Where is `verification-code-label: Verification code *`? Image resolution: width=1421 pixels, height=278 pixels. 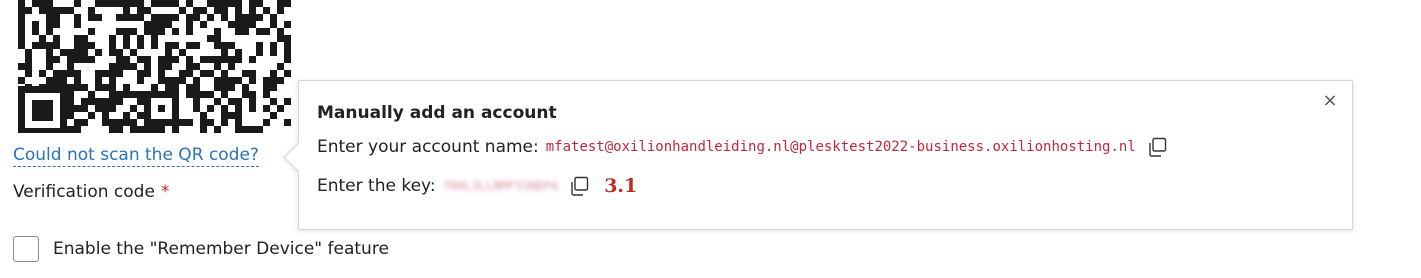 verification-code-label: Verification code * is located at coordinates (91, 192).